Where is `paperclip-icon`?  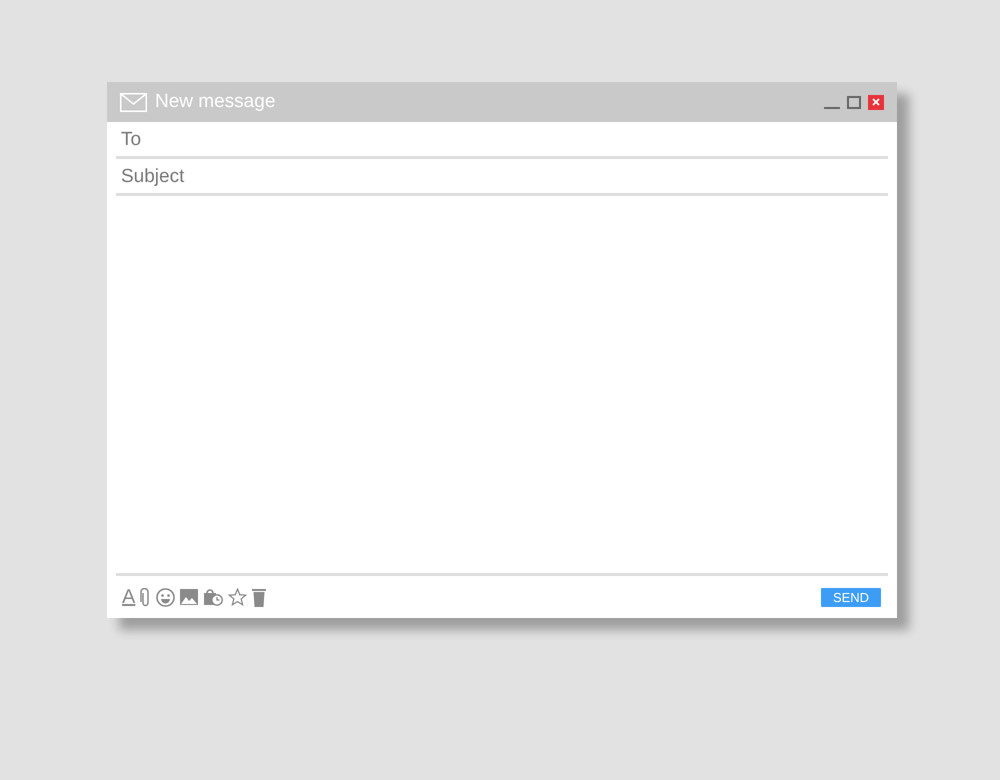
paperclip-icon is located at coordinates (146, 597).